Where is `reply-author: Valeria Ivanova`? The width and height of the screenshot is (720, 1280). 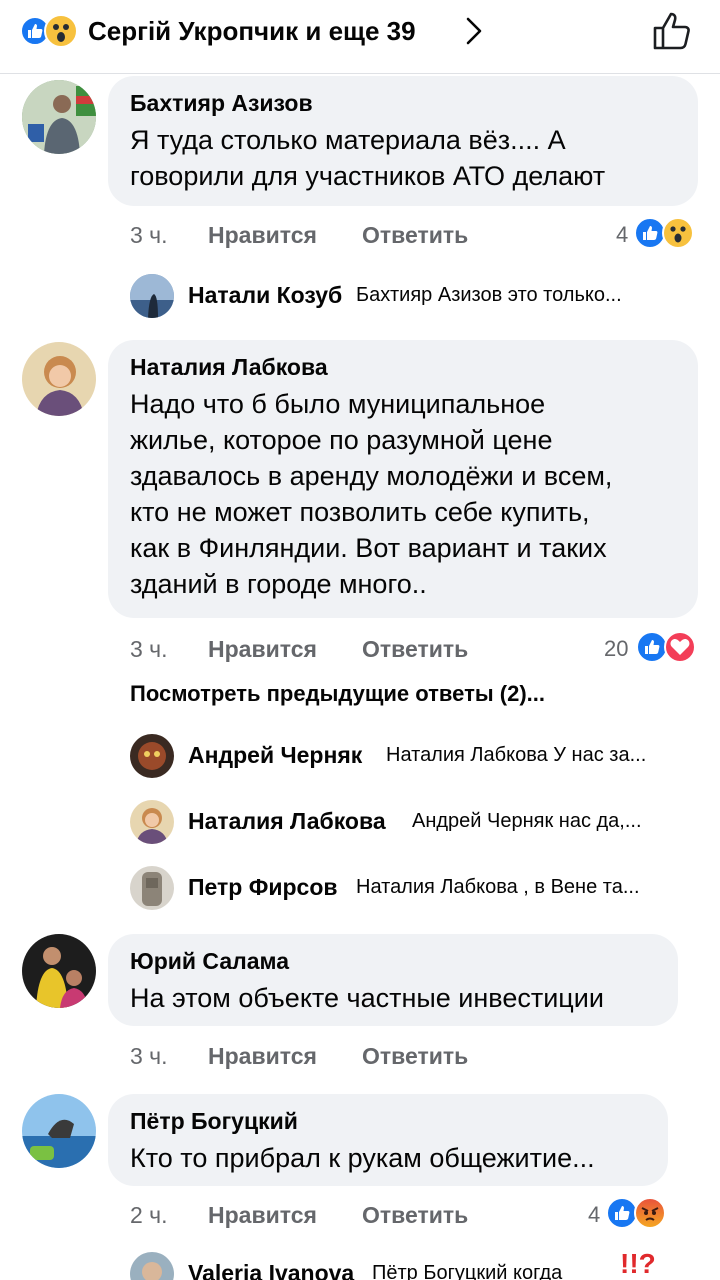 reply-author: Valeria Ivanova is located at coordinates (271, 1270).